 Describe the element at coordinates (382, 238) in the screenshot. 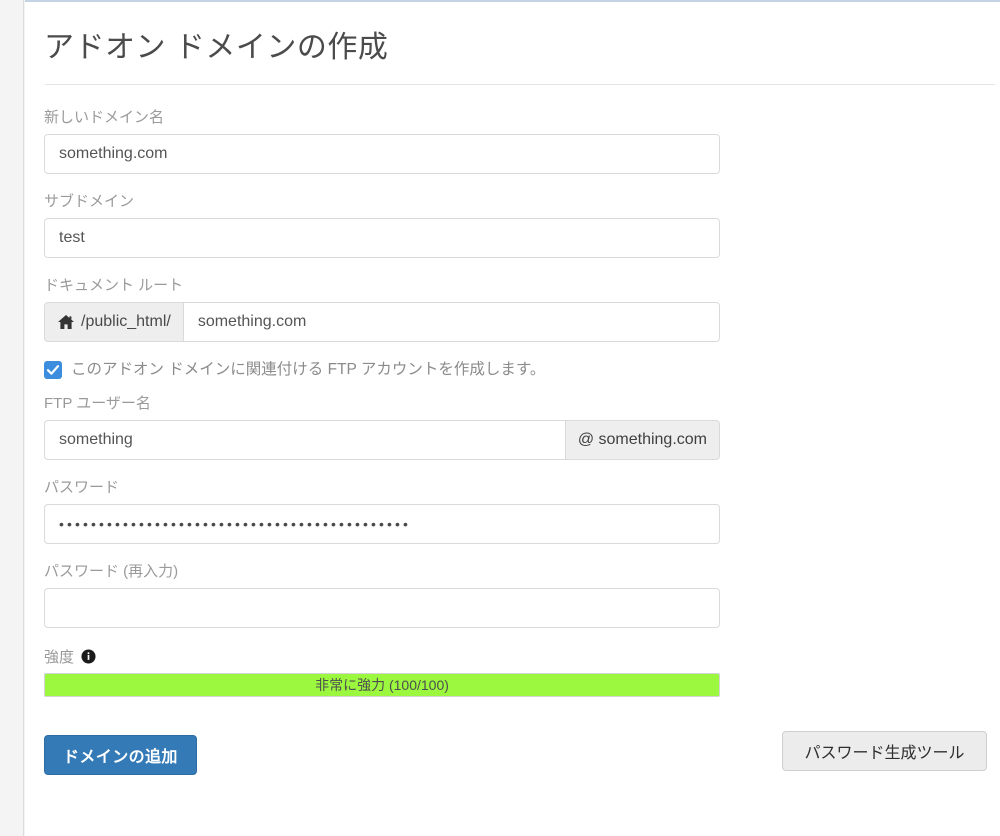

I see `subdomain-input` at that location.